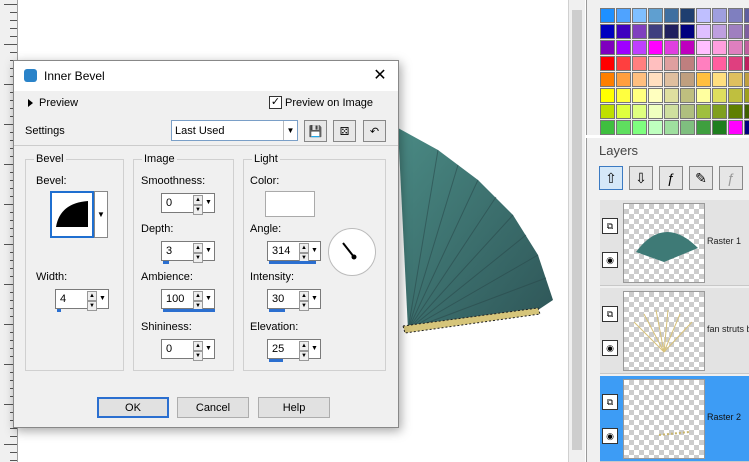 The width and height of the screenshot is (749, 462). What do you see at coordinates (294, 350) in the screenshot?
I see `elevation-spinner: 25 ▲ ▼ ▼` at bounding box center [294, 350].